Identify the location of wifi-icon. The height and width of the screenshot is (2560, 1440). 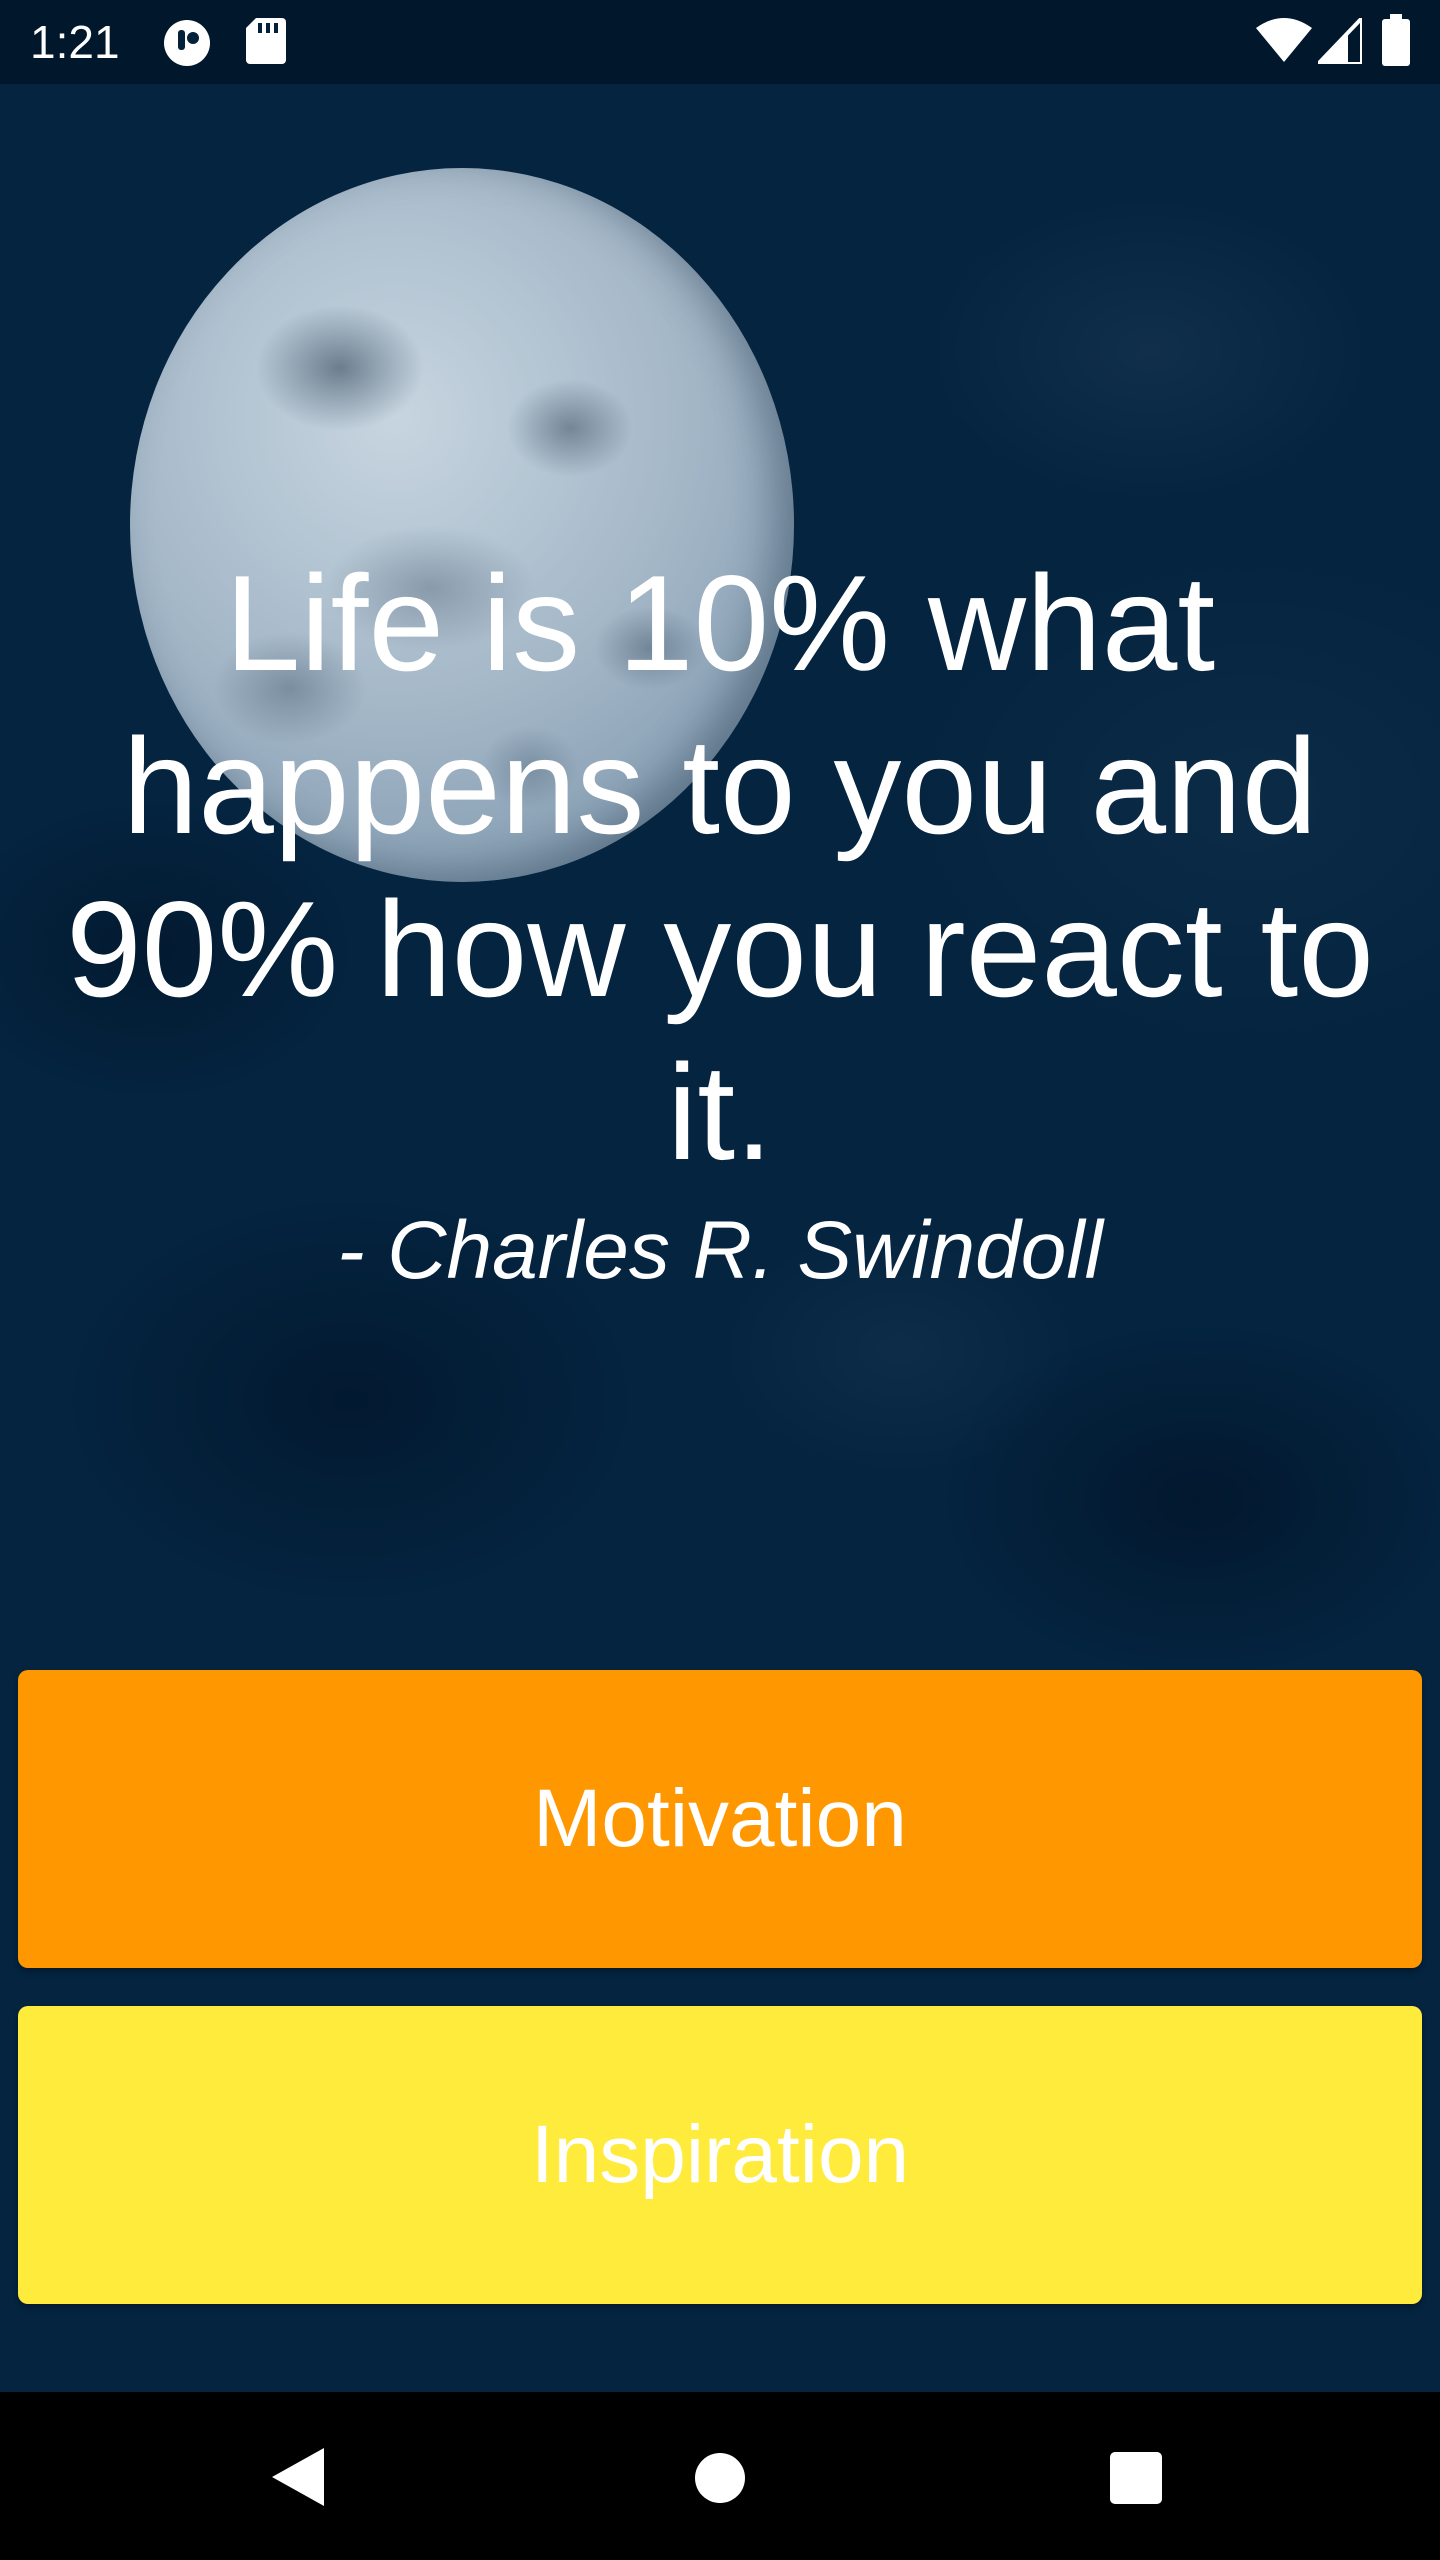
(1284, 40).